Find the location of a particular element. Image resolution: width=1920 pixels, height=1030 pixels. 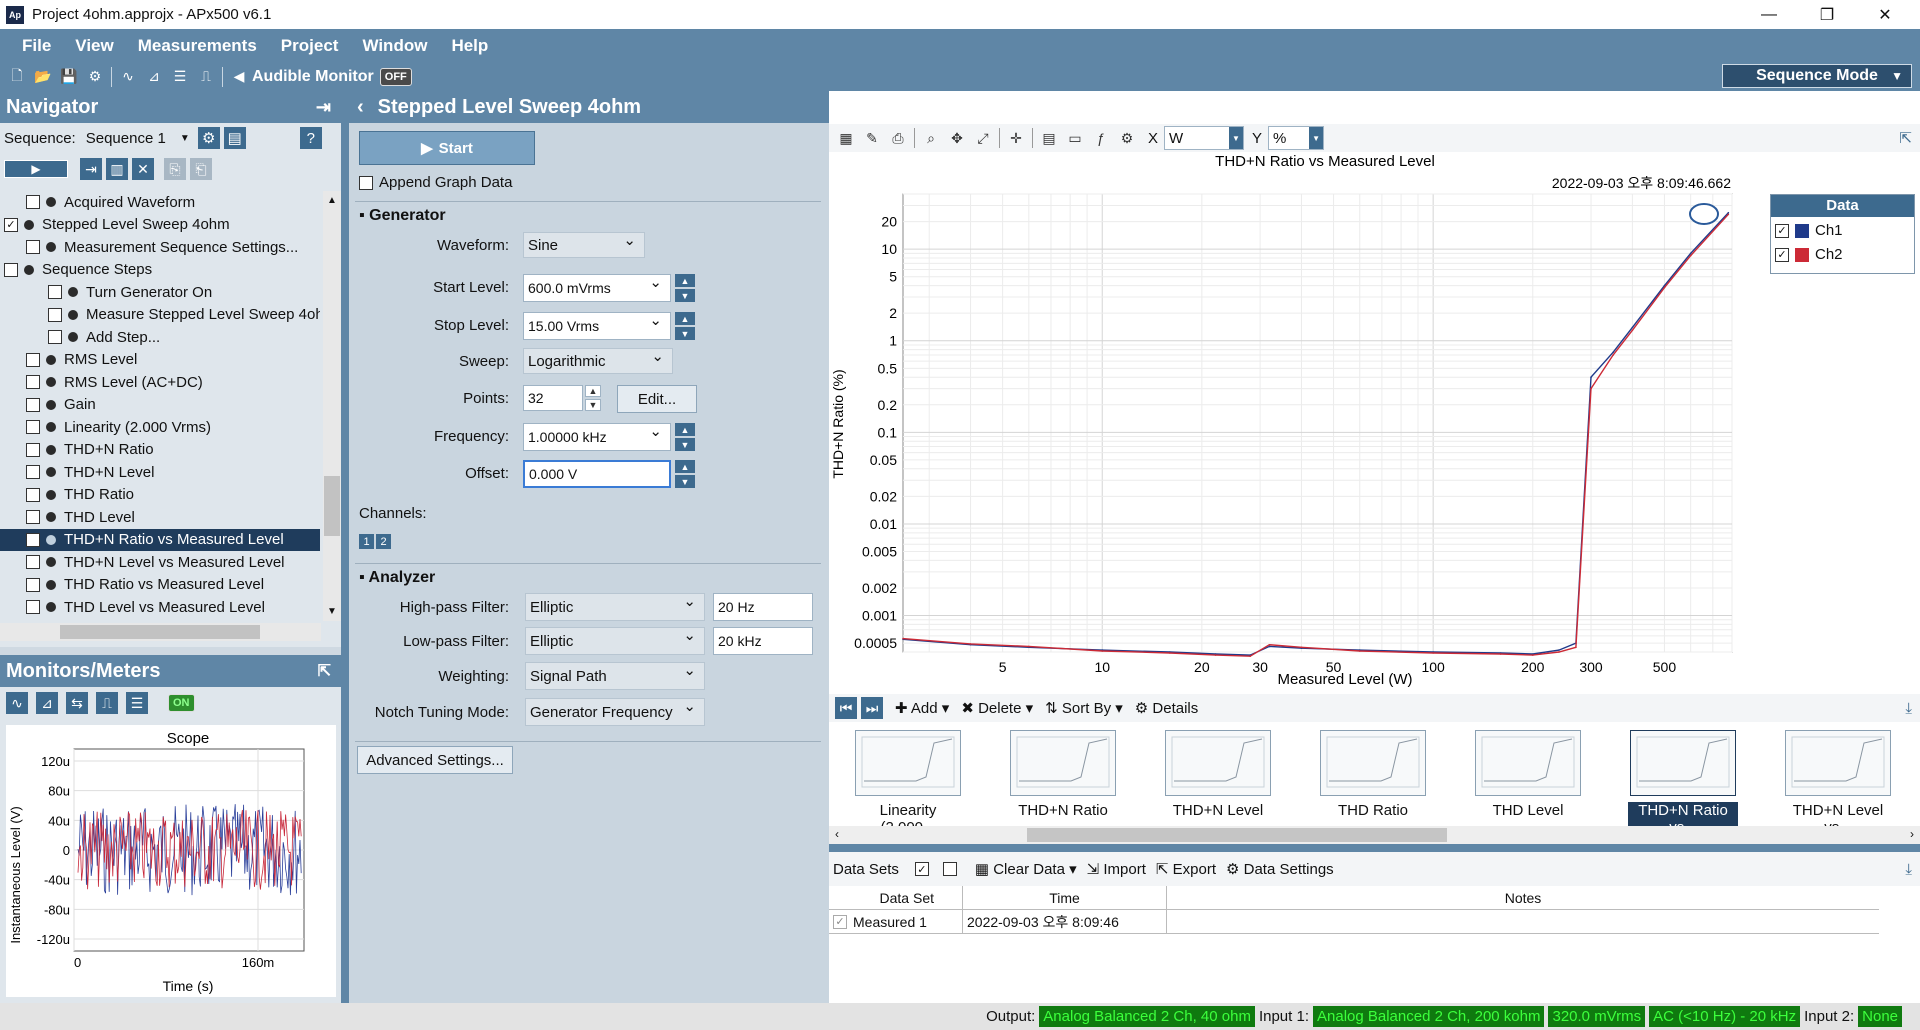

splitter is located at coordinates (1374, 848).